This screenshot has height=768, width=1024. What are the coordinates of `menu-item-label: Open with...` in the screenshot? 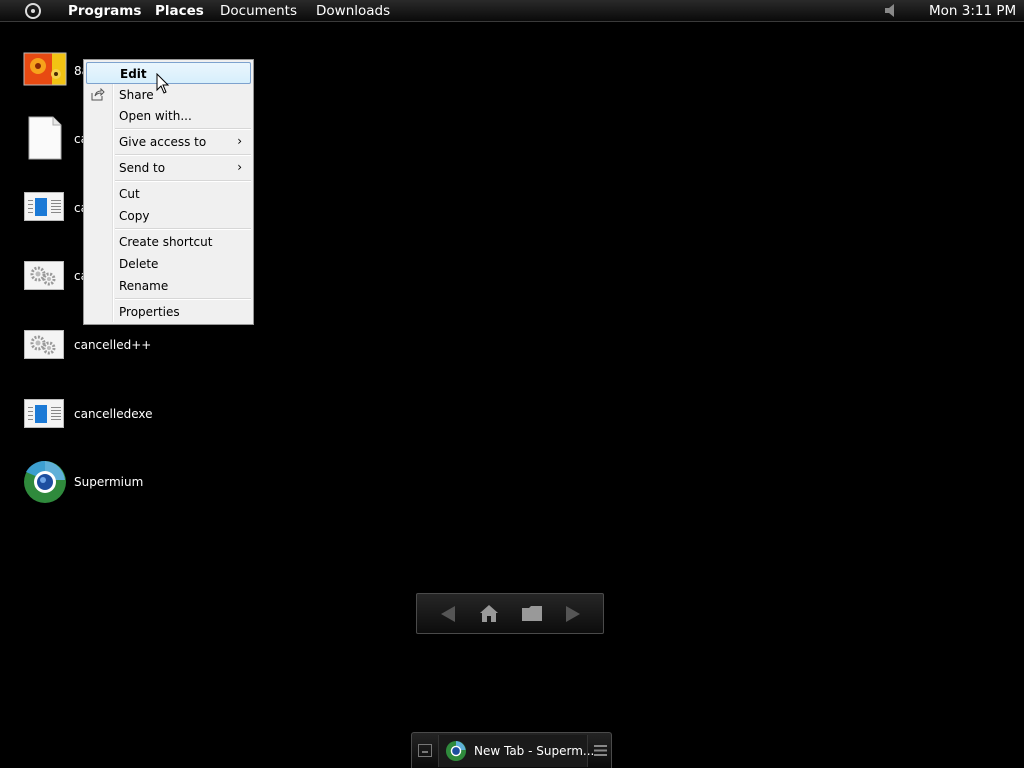 It's located at (155, 116).